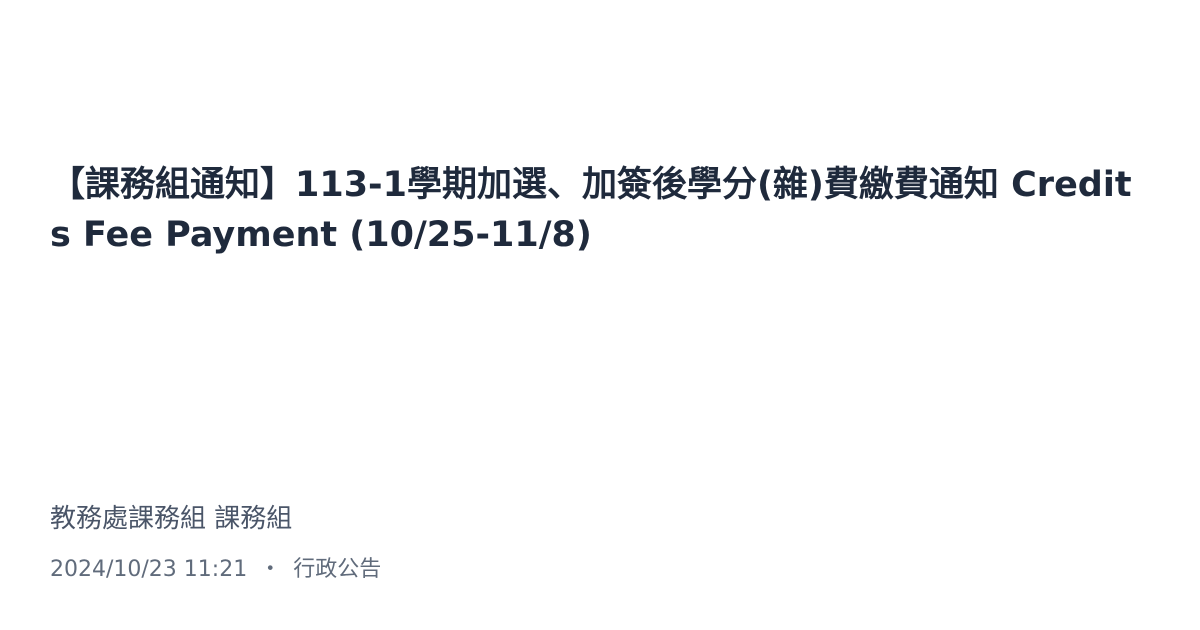  What do you see at coordinates (337, 569) in the screenshot?
I see `post-category: 行政公告` at bounding box center [337, 569].